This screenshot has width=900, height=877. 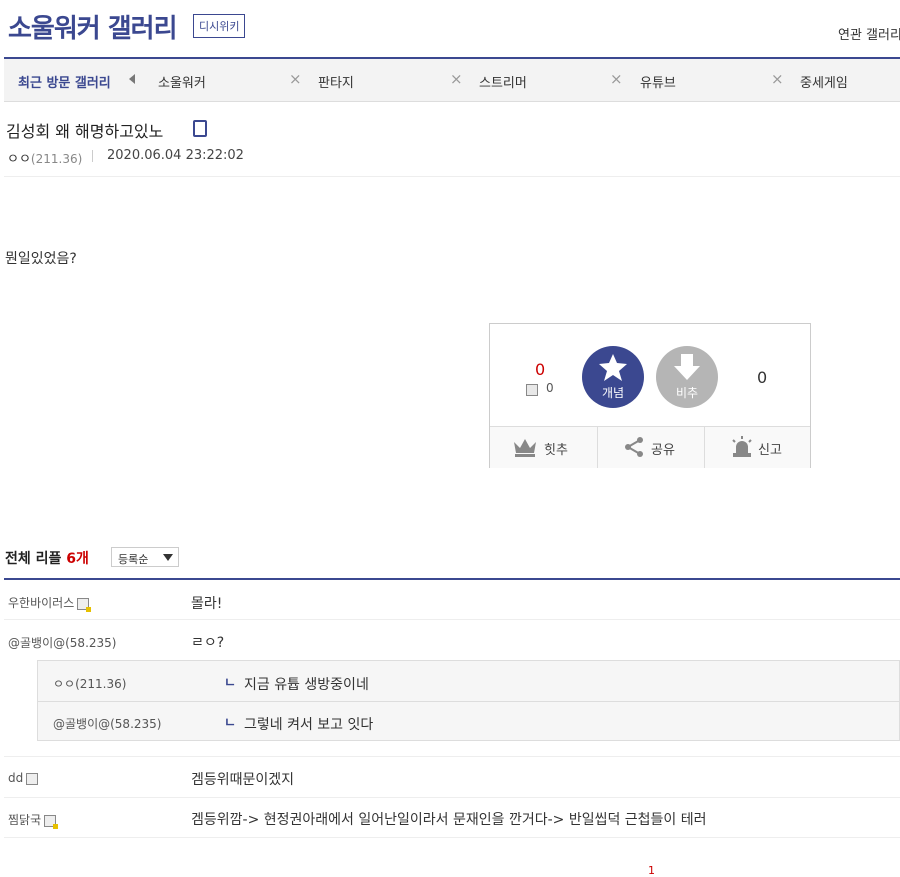 What do you see at coordinates (663, 450) in the screenshot?
I see `share-label: 공유` at bounding box center [663, 450].